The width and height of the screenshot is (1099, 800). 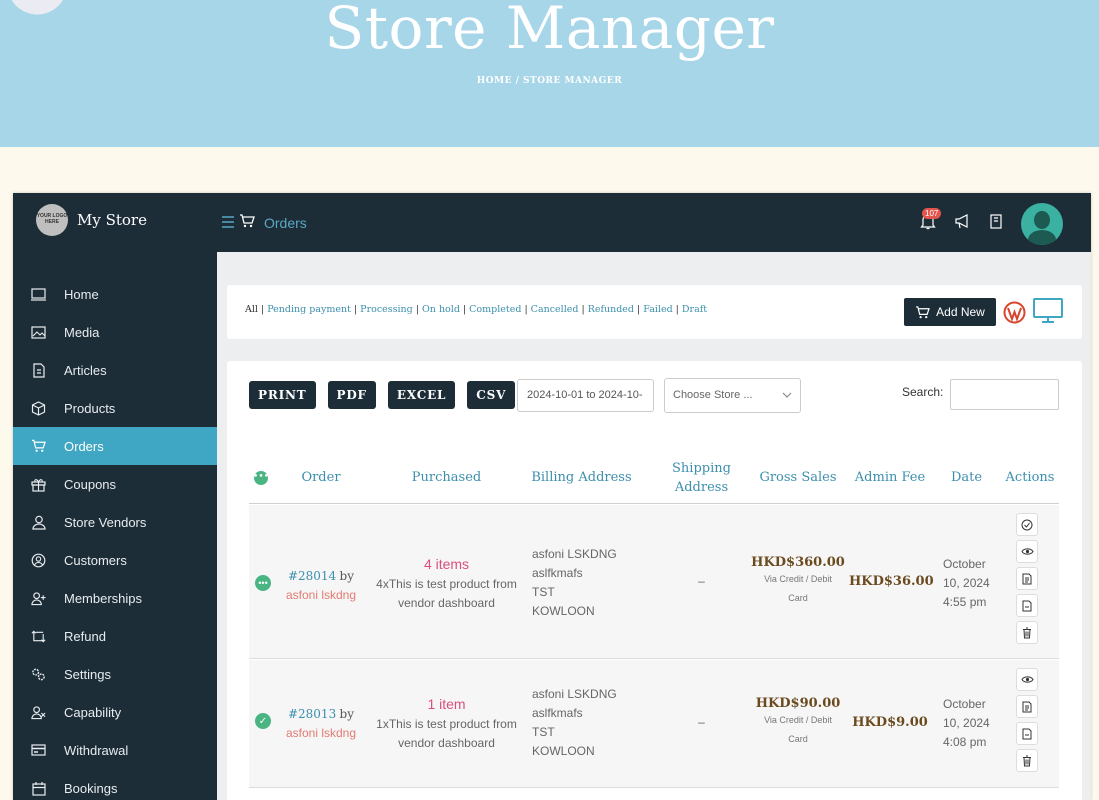 I want to click on sidebar-item-label: Customers, so click(x=95, y=560).